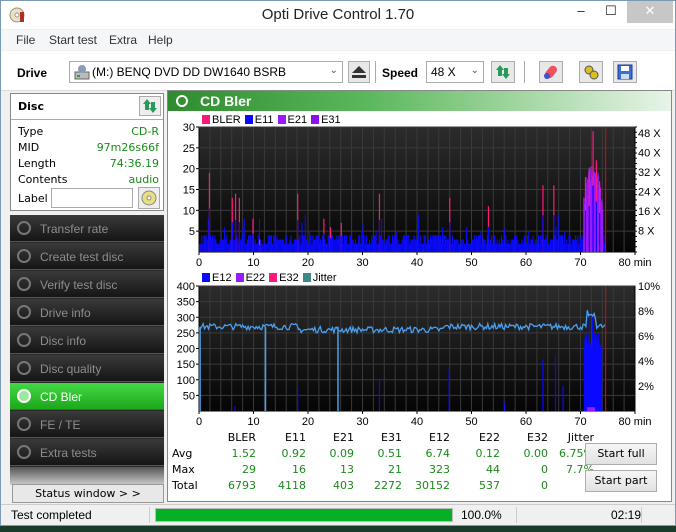 The image size is (676, 532). What do you see at coordinates (87, 396) in the screenshot?
I see `nav-item-cd-bler: CD Bler` at bounding box center [87, 396].